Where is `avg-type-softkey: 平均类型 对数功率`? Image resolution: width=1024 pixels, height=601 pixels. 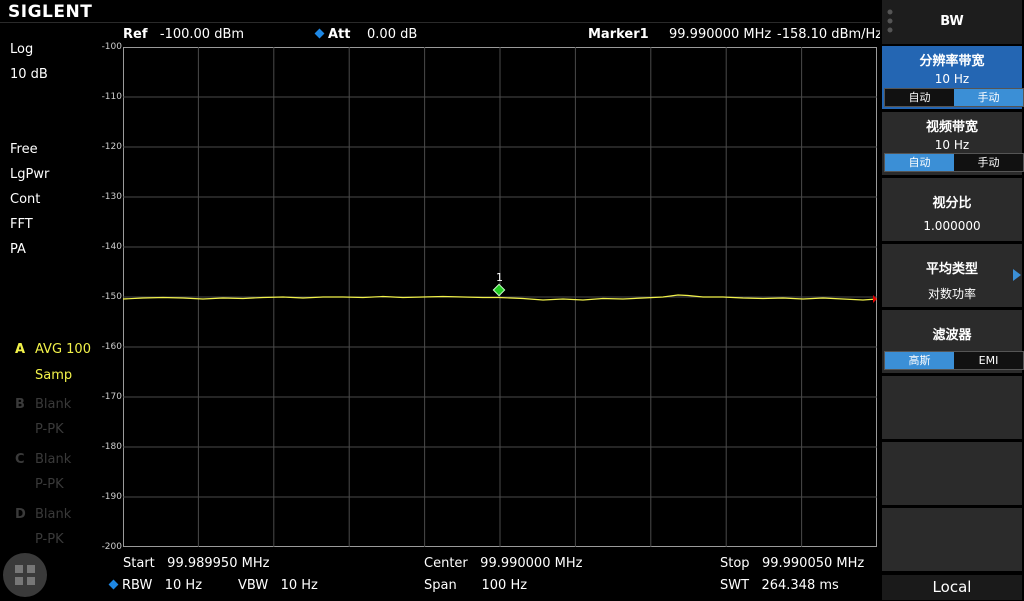 avg-type-softkey: 平均类型 对数功率 is located at coordinates (952, 275).